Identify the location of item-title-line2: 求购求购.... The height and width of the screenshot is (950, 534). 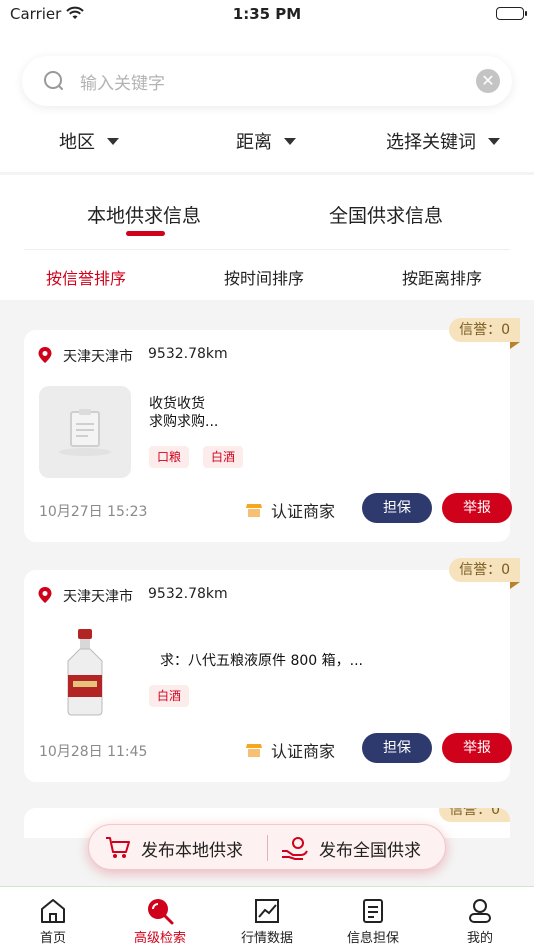
(184, 422).